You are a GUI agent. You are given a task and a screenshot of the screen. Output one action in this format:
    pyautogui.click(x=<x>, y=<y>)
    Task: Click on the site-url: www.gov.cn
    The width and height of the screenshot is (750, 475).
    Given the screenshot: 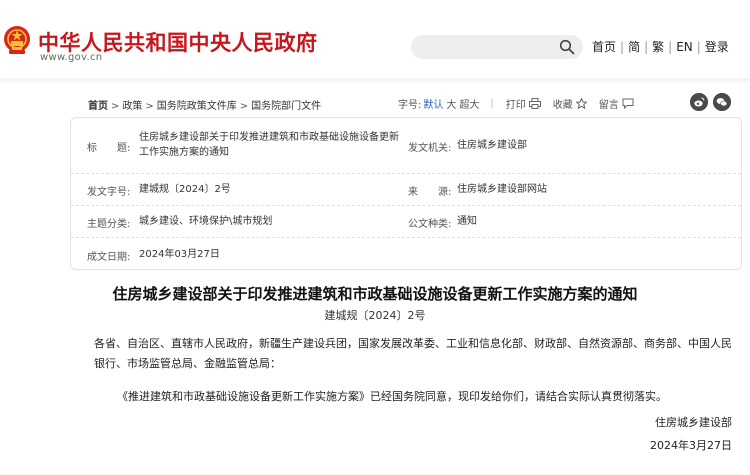 What is the action you would take?
    pyautogui.click(x=71, y=57)
    